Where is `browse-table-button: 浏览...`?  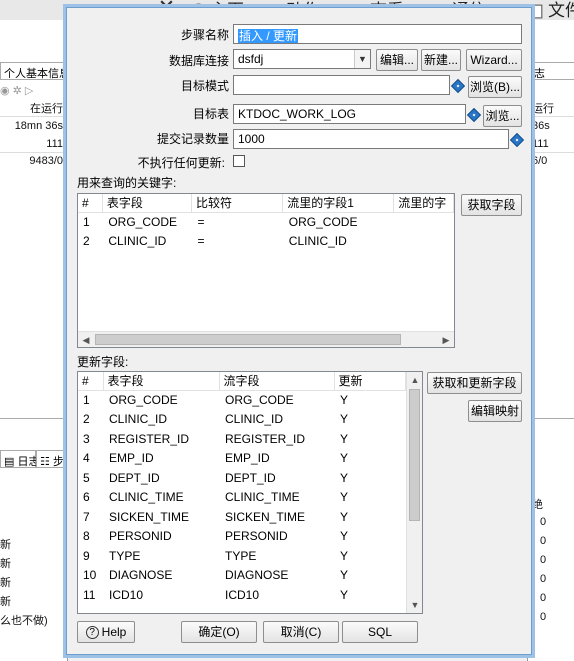 browse-table-button: 浏览... is located at coordinates (502, 116).